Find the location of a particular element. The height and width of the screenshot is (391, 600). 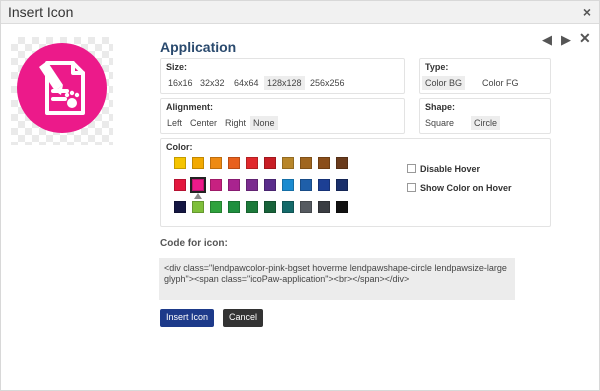

type-option-color-fg: Color FG is located at coordinates (500, 83).